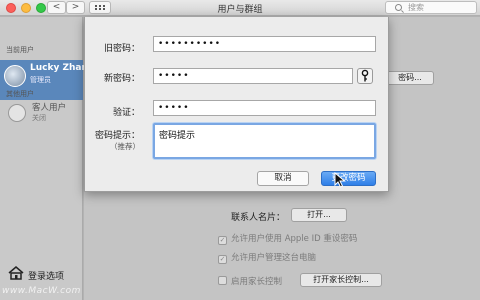 The width and height of the screenshot is (480, 300). I want to click on checkbox-parental-controls: 启用家长控制, so click(250, 281).